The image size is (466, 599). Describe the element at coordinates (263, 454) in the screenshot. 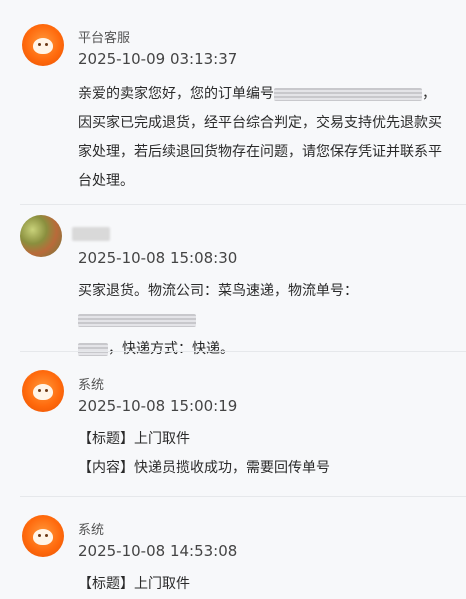

I see `message-body: 【标题】上门取件 【内容】快递员揽收成功，需要回传单号` at that location.